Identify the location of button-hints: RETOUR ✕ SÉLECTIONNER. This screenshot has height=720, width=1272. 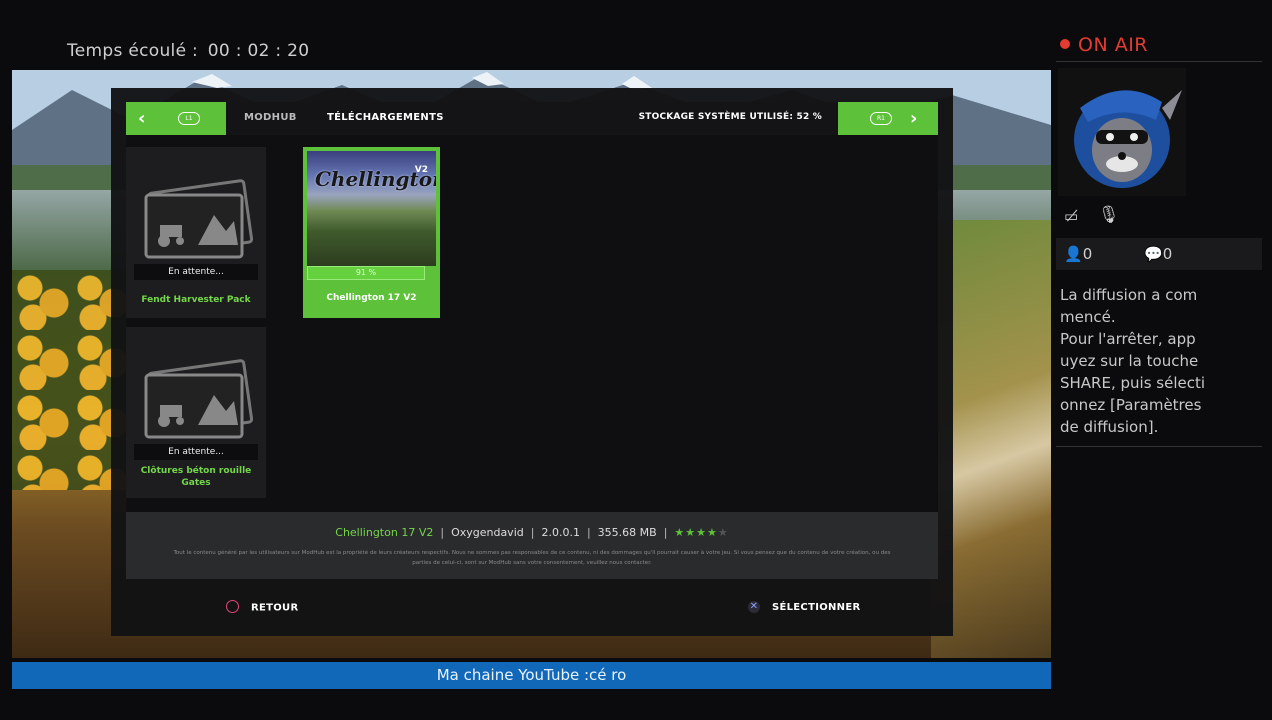
(532, 608).